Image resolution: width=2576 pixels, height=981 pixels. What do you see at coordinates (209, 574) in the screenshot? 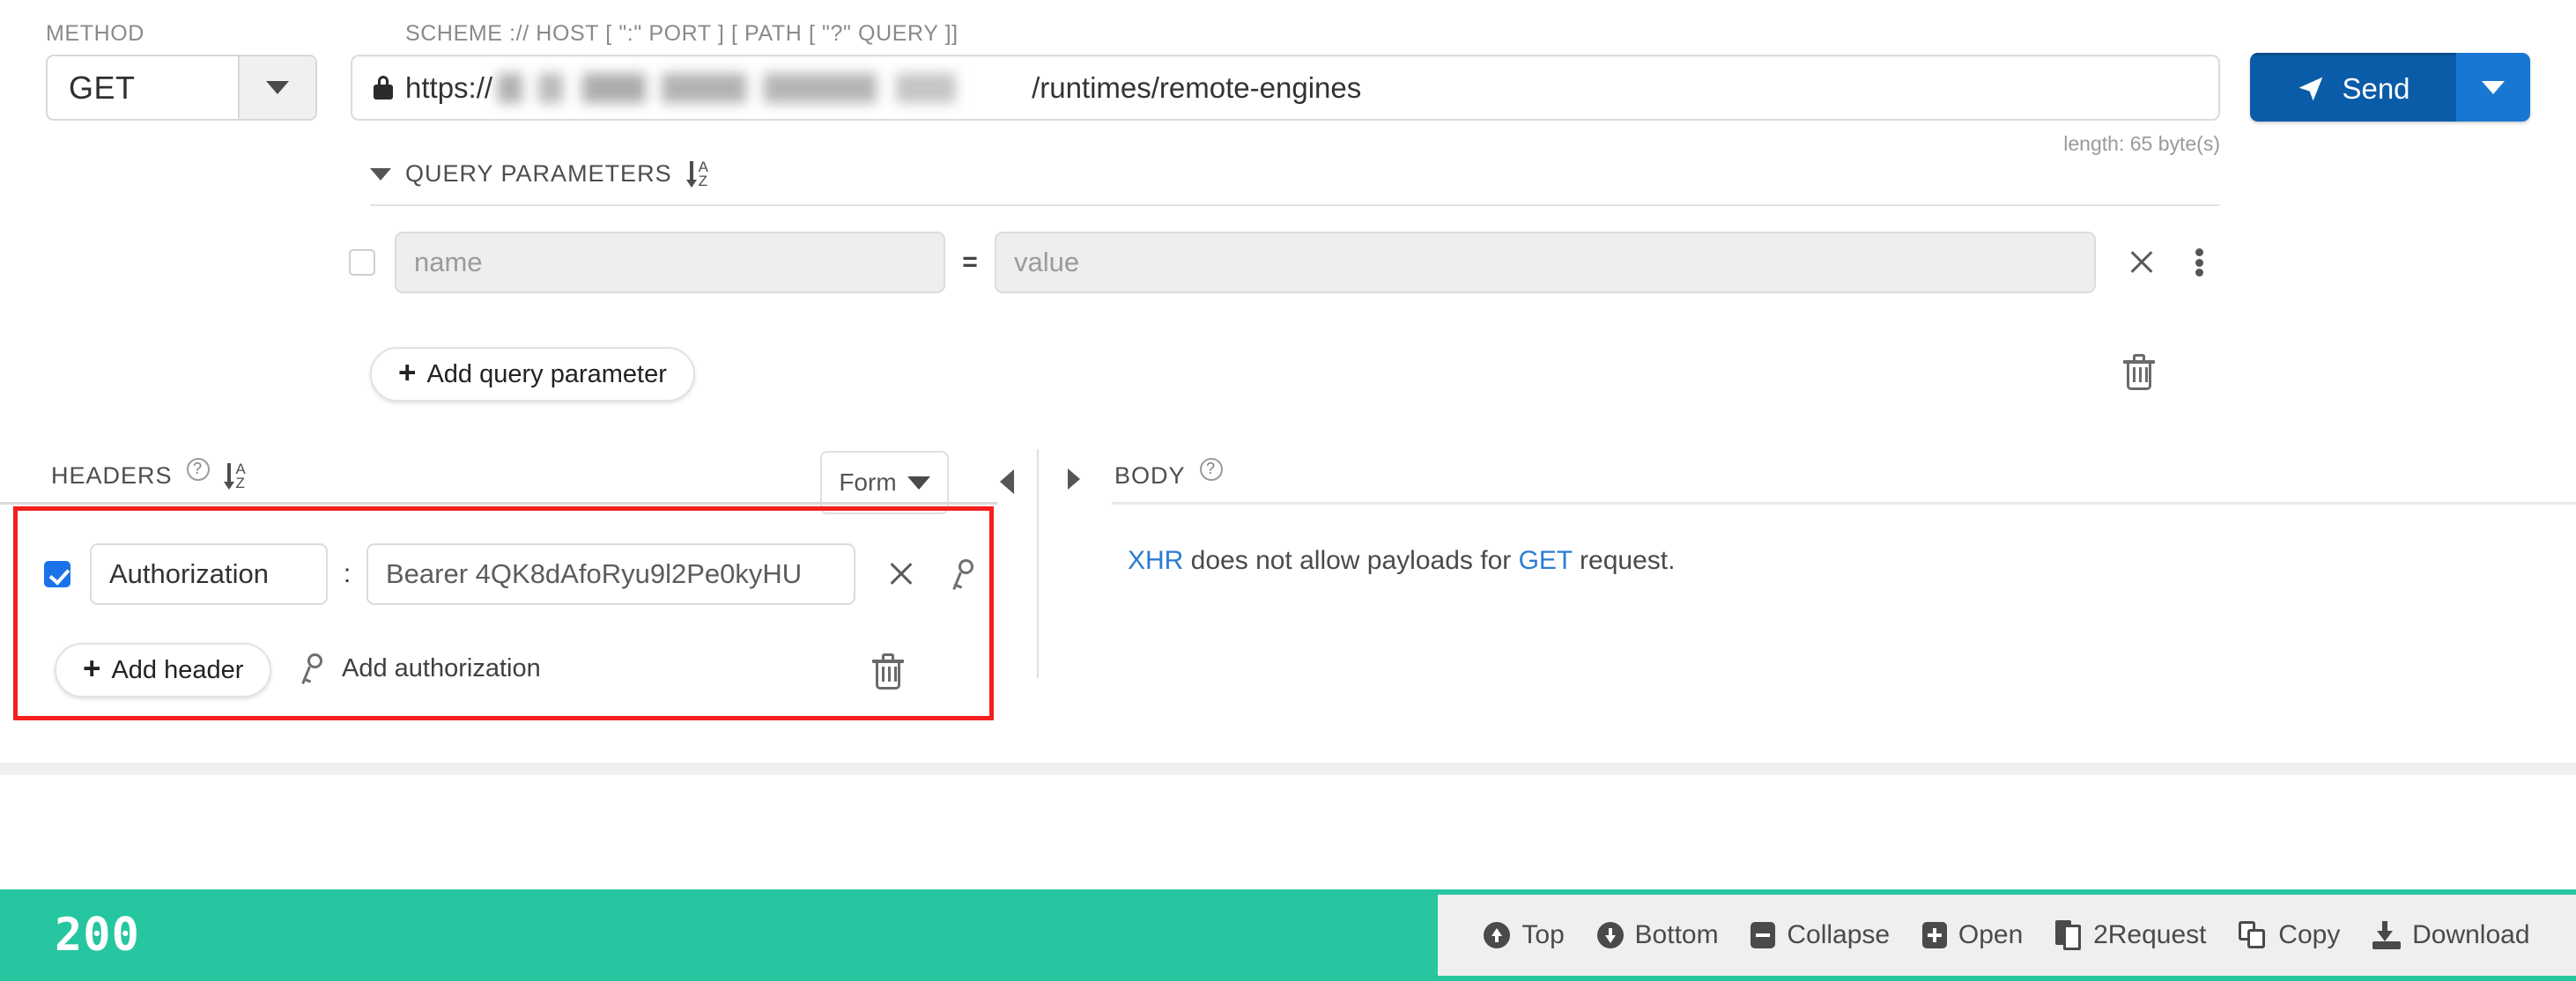
I see `header-name-input: Authorization` at bounding box center [209, 574].